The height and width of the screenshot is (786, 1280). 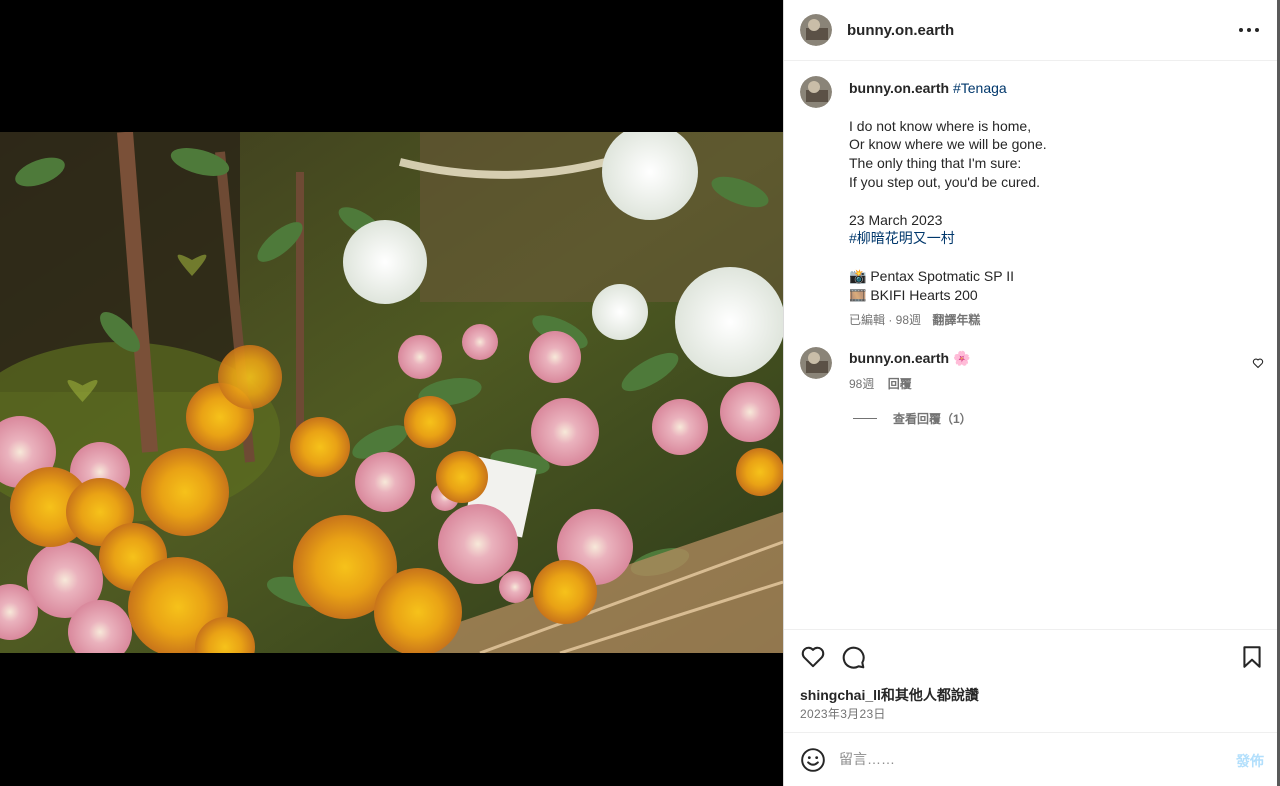 I want to click on caption-line: The only thing that I'm sure:, so click(x=935, y=163).